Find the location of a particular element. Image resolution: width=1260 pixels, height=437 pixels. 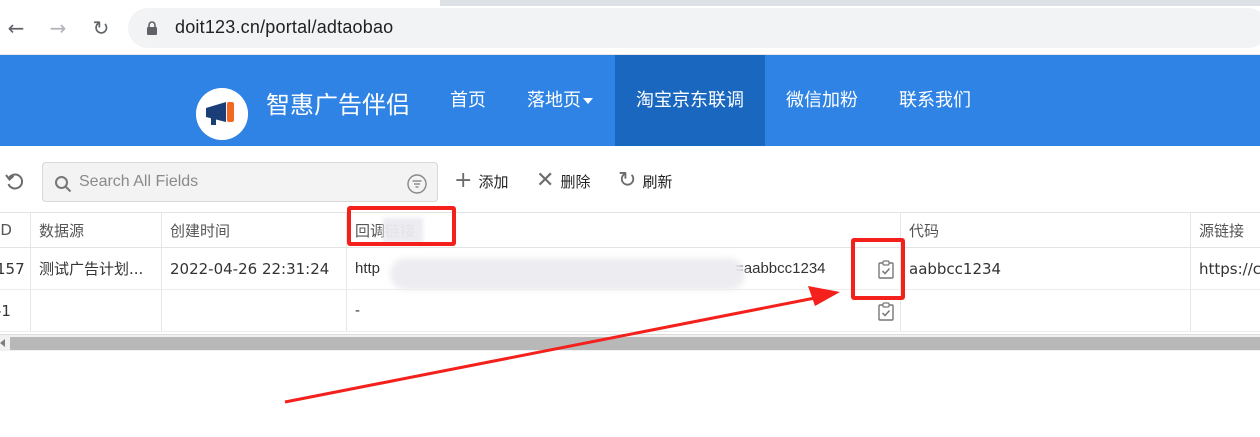

annotation-highlight-copy-icon is located at coordinates (878, 269).